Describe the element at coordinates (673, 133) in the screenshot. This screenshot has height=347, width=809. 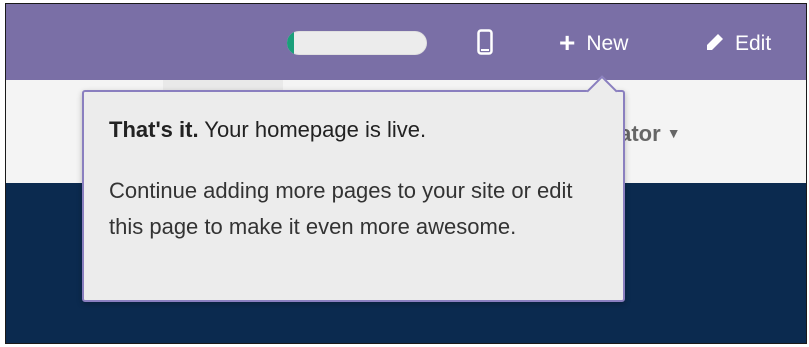
I see `caret-down-icon: ▼` at that location.